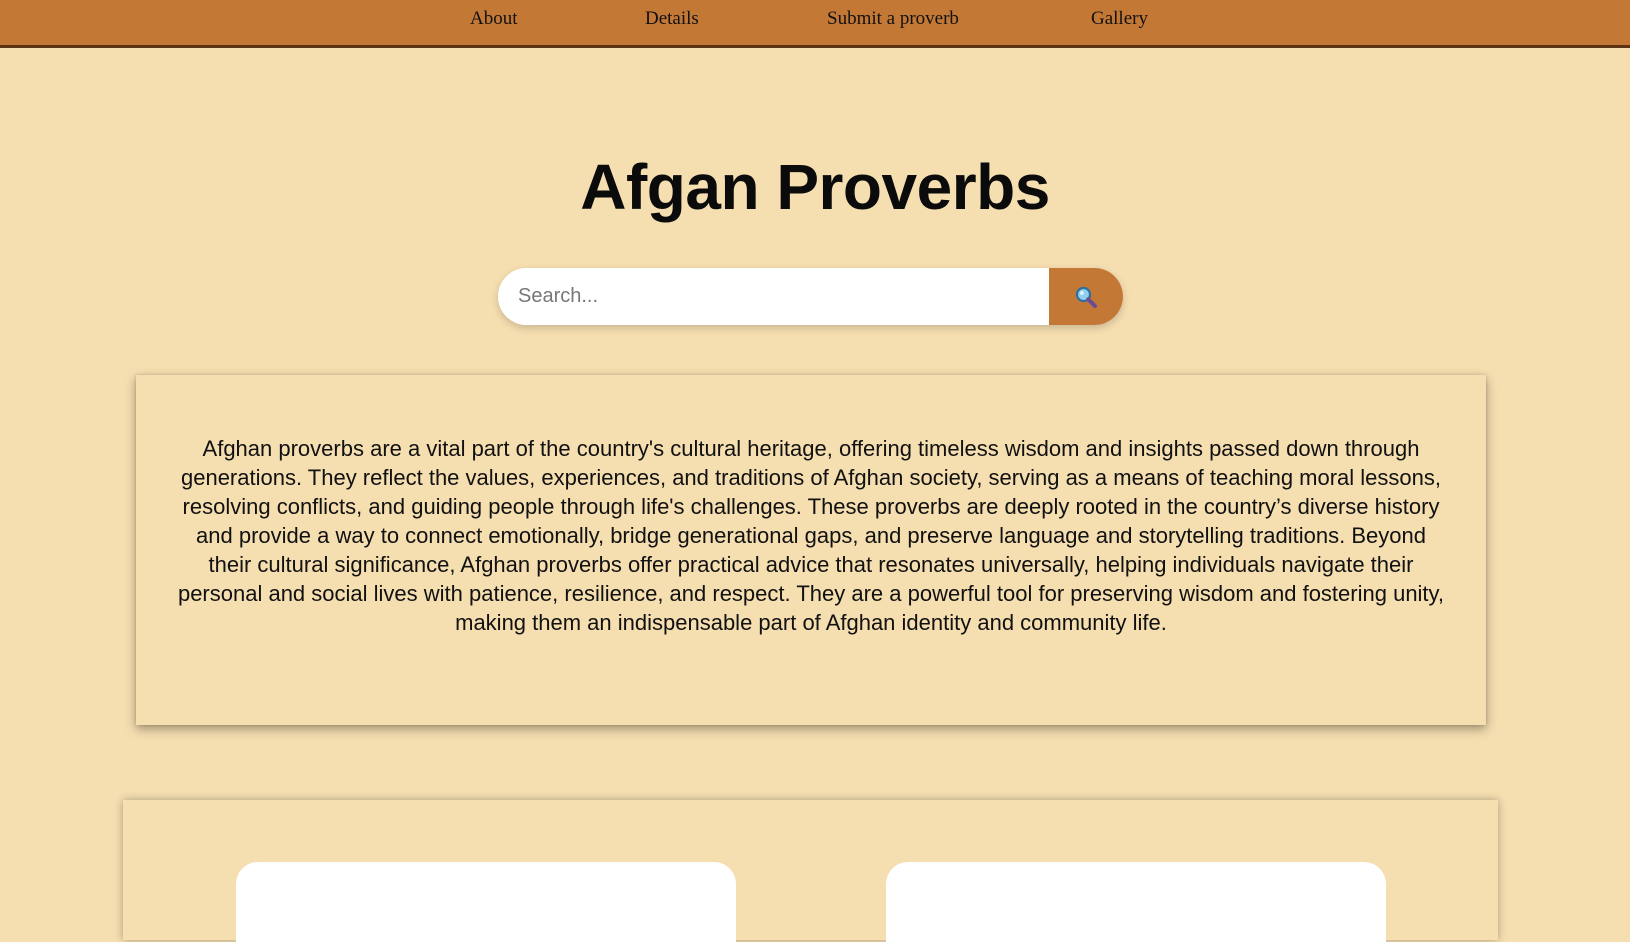  I want to click on nav-link-submit-proverb: Submit a proverb, so click(893, 19).